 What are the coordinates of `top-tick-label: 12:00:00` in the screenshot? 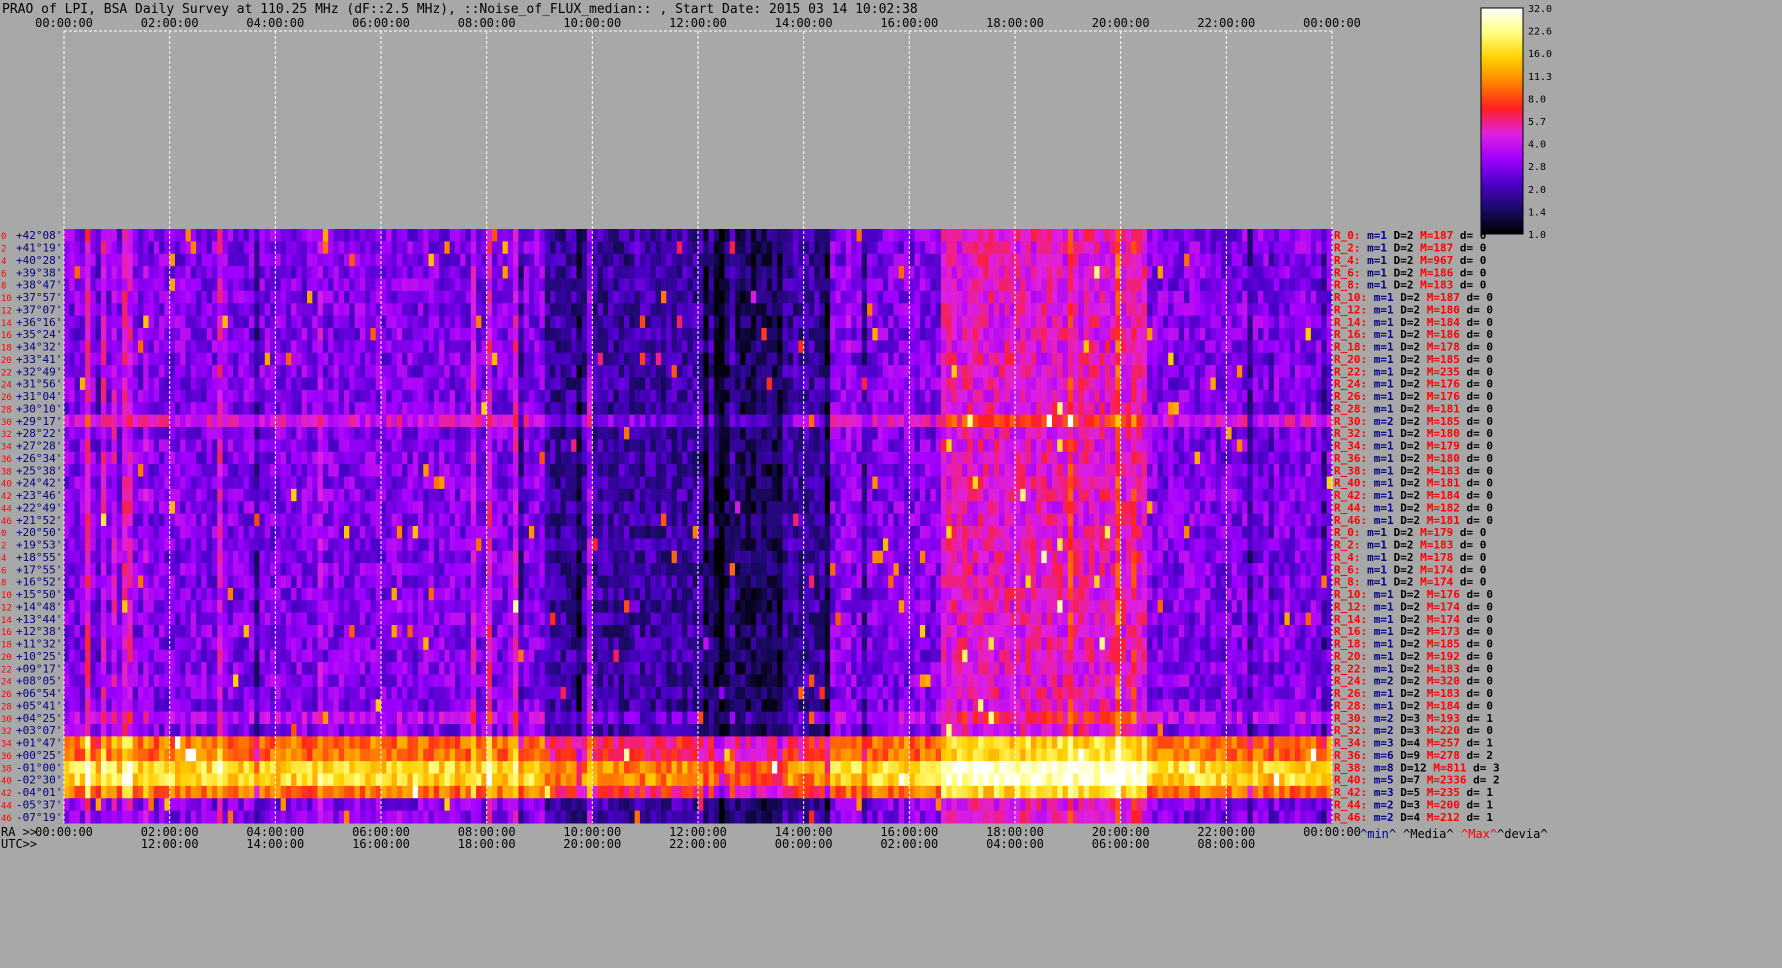 It's located at (698, 23).